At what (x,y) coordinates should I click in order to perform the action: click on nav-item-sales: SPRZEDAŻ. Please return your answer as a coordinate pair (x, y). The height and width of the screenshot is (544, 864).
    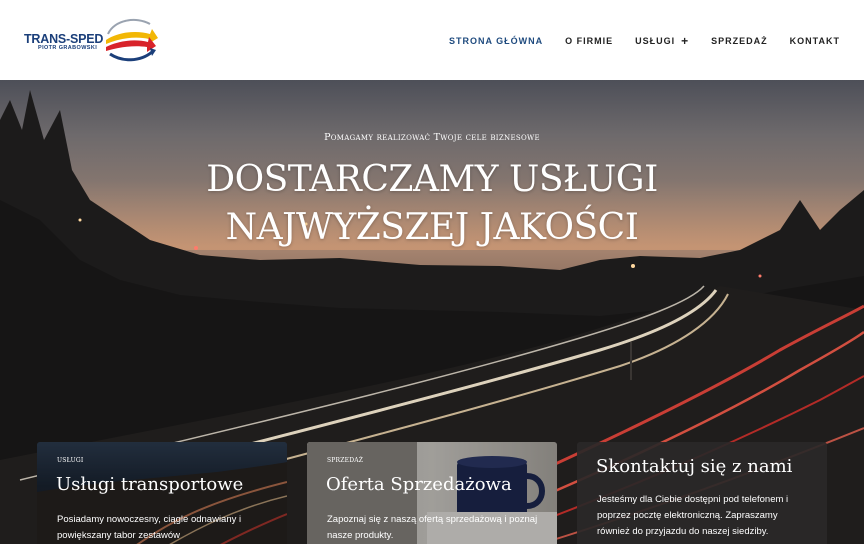
    Looking at the image, I should click on (739, 41).